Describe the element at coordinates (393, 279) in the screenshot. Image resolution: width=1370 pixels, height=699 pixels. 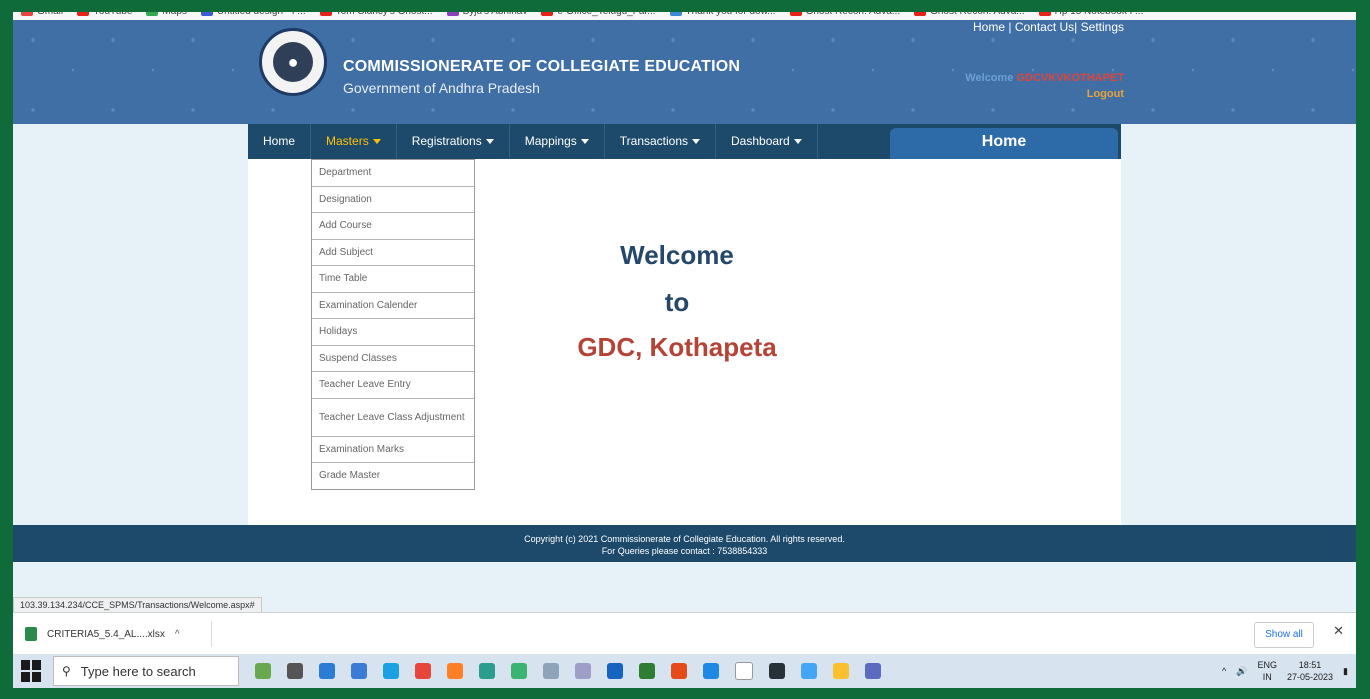
I see `masters-menu-item: Time Table` at that location.